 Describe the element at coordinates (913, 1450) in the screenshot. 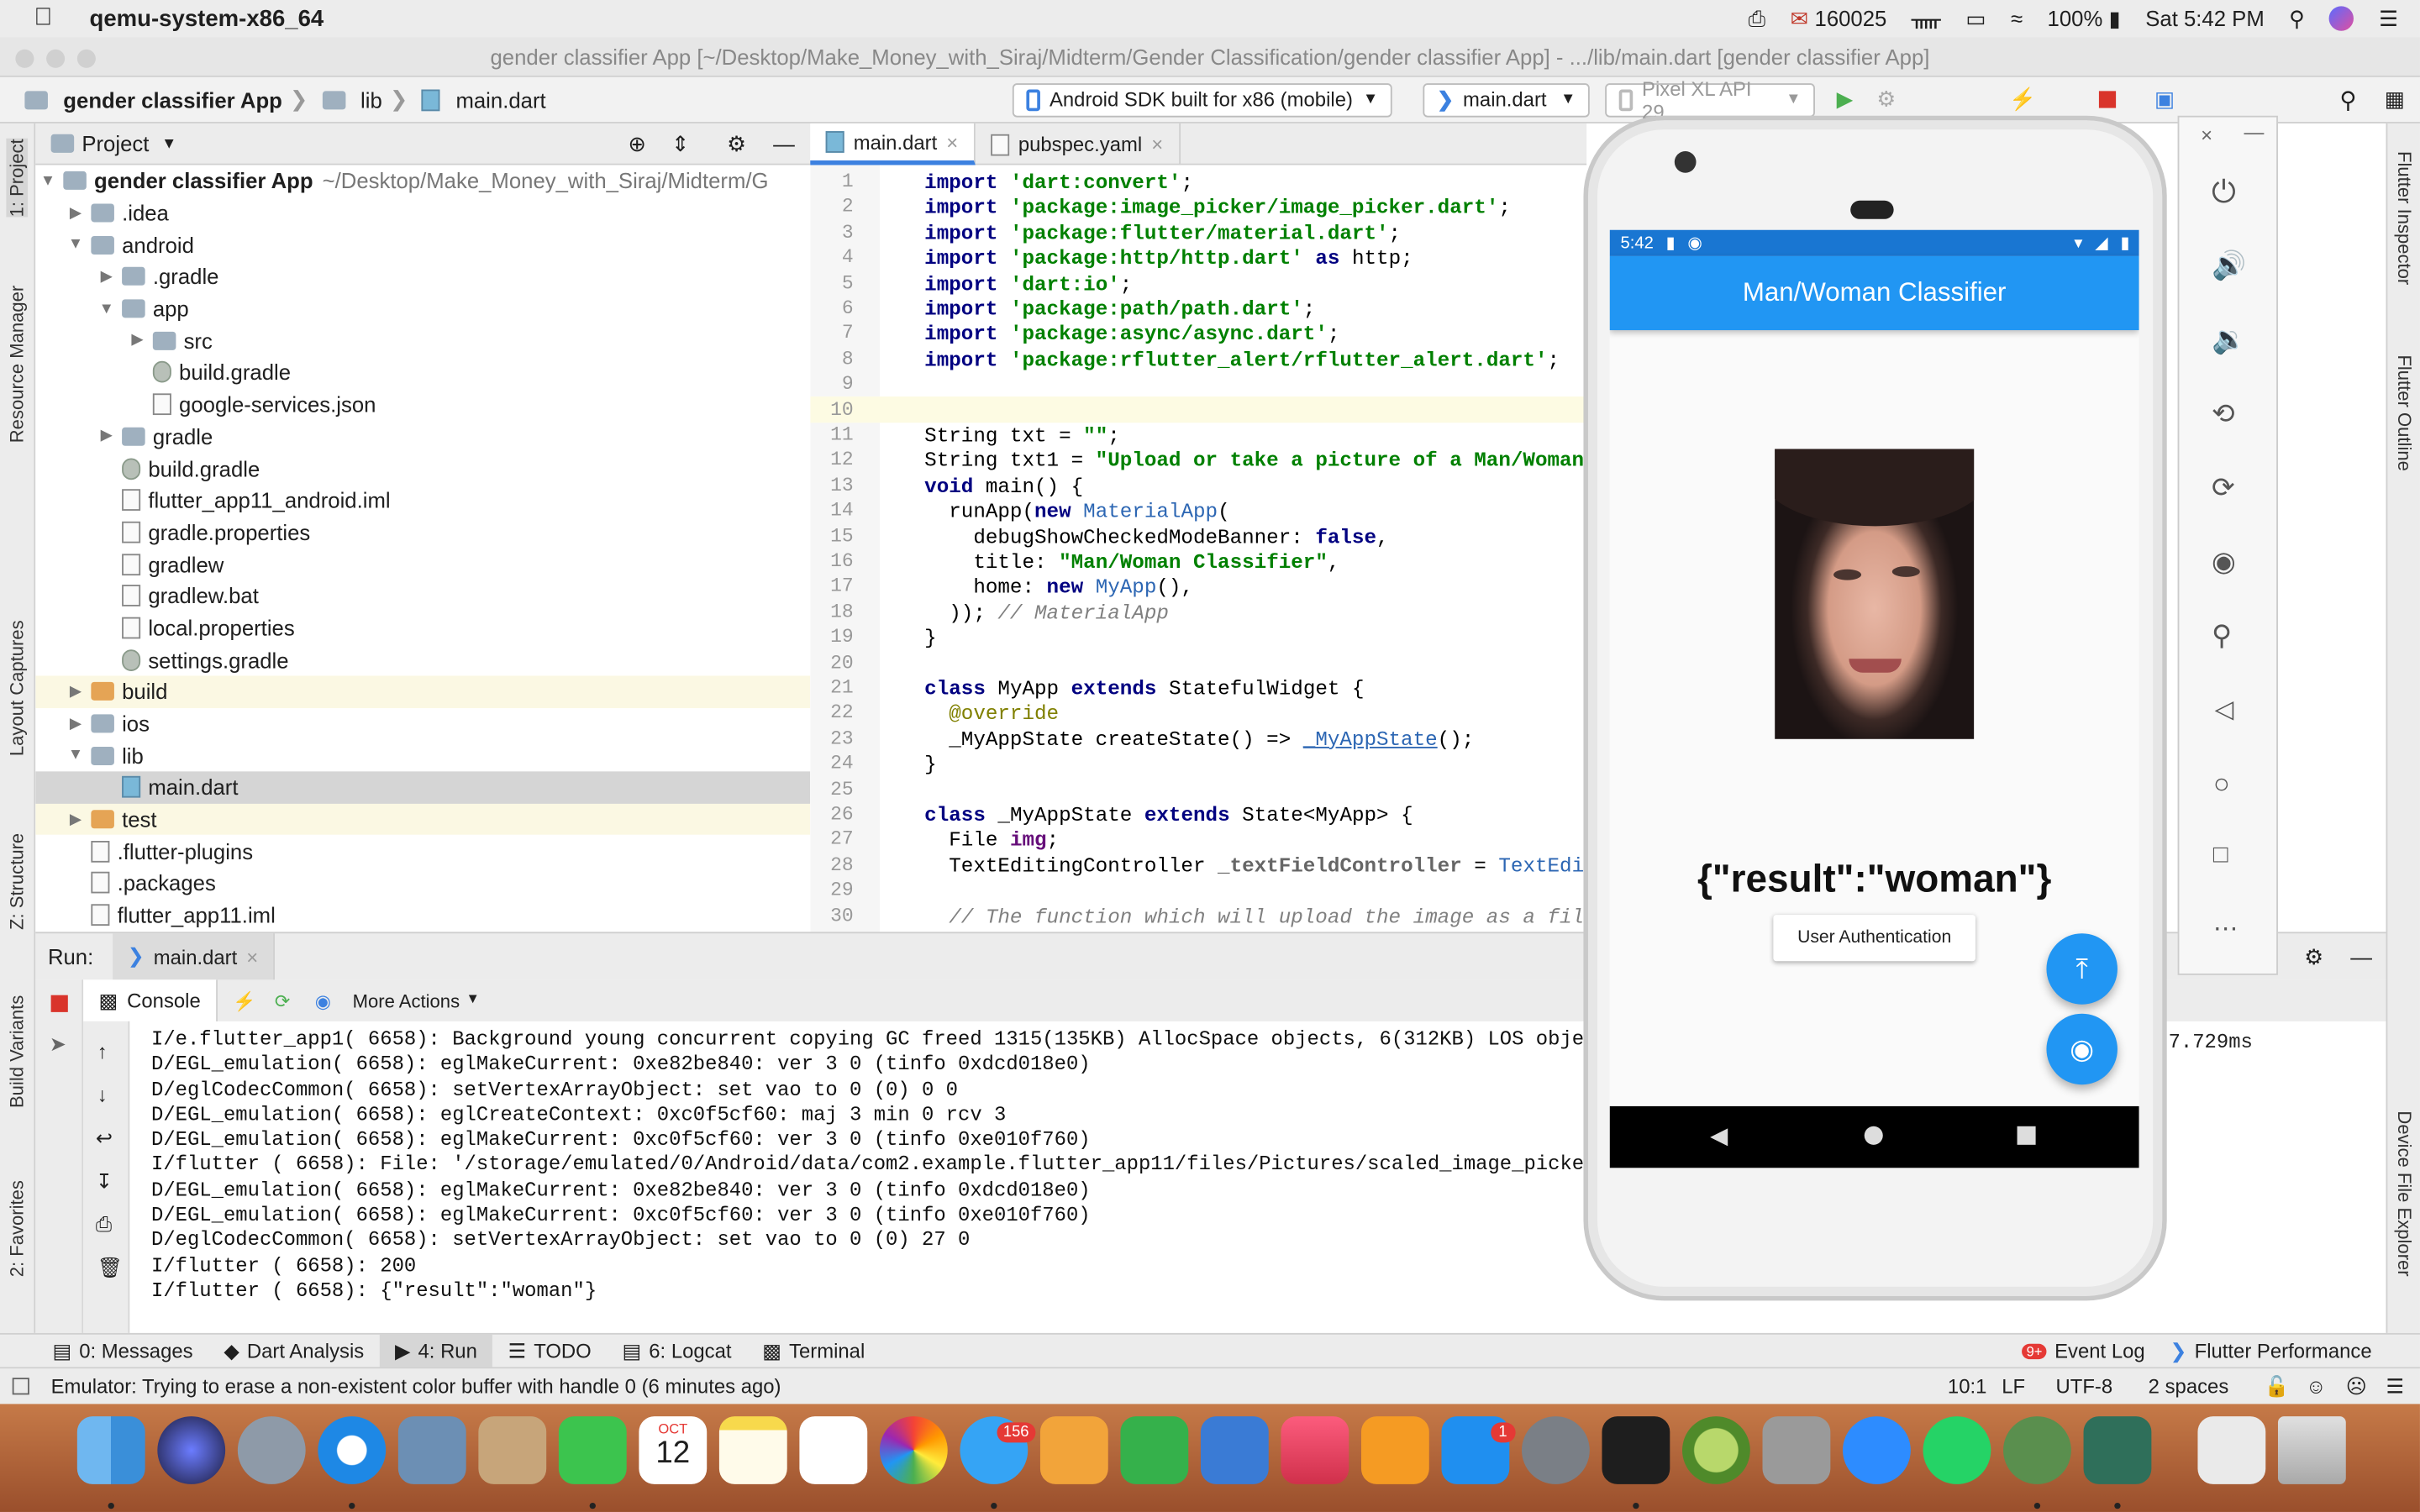

I see `photos-icon` at that location.